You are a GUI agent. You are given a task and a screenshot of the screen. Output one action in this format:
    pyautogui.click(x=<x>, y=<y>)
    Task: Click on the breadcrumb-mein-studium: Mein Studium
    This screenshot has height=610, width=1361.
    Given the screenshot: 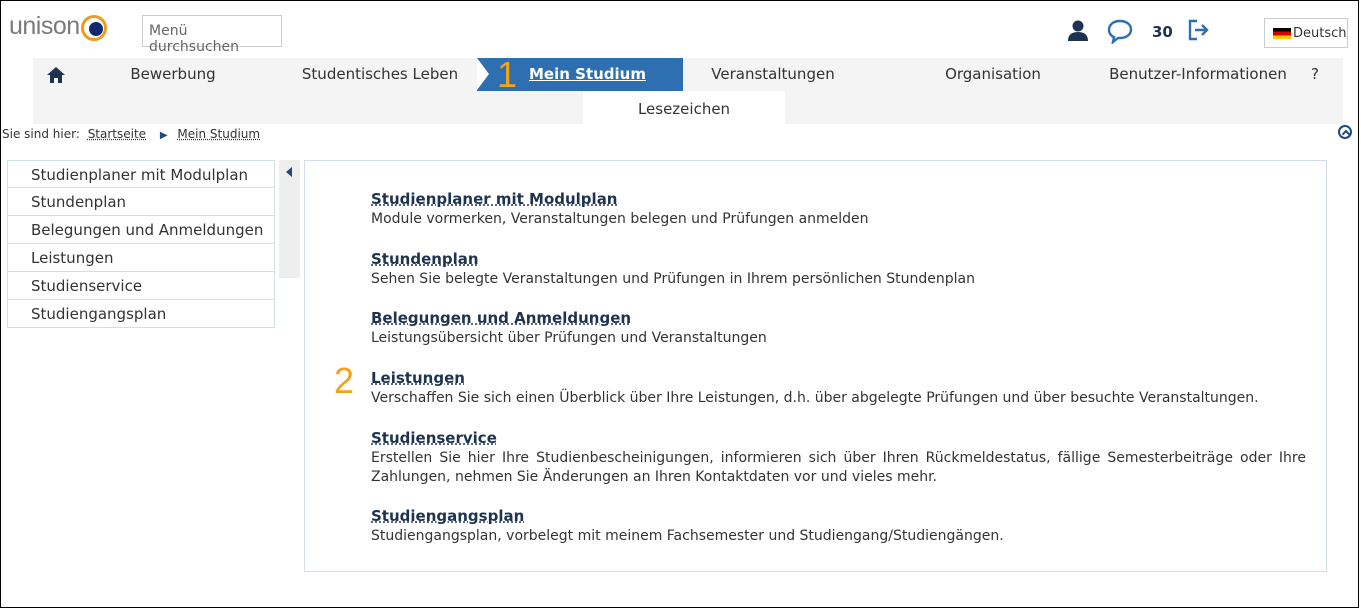 What is the action you would take?
    pyautogui.click(x=218, y=134)
    